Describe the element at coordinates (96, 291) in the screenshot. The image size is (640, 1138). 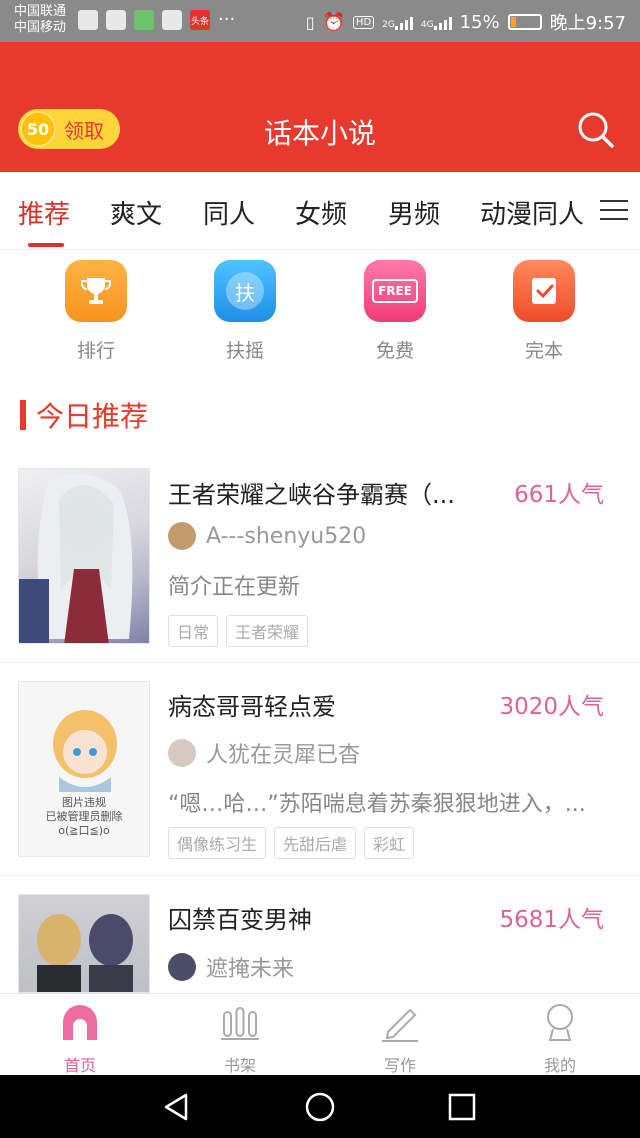
I see `trophy-icon` at that location.